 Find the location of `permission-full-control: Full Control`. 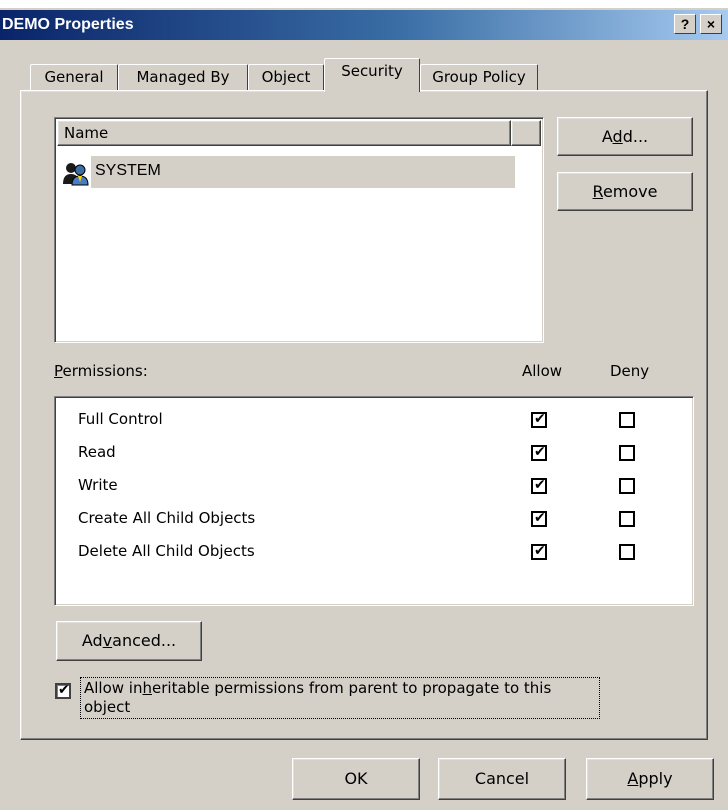

permission-full-control: Full Control is located at coordinates (120, 419).